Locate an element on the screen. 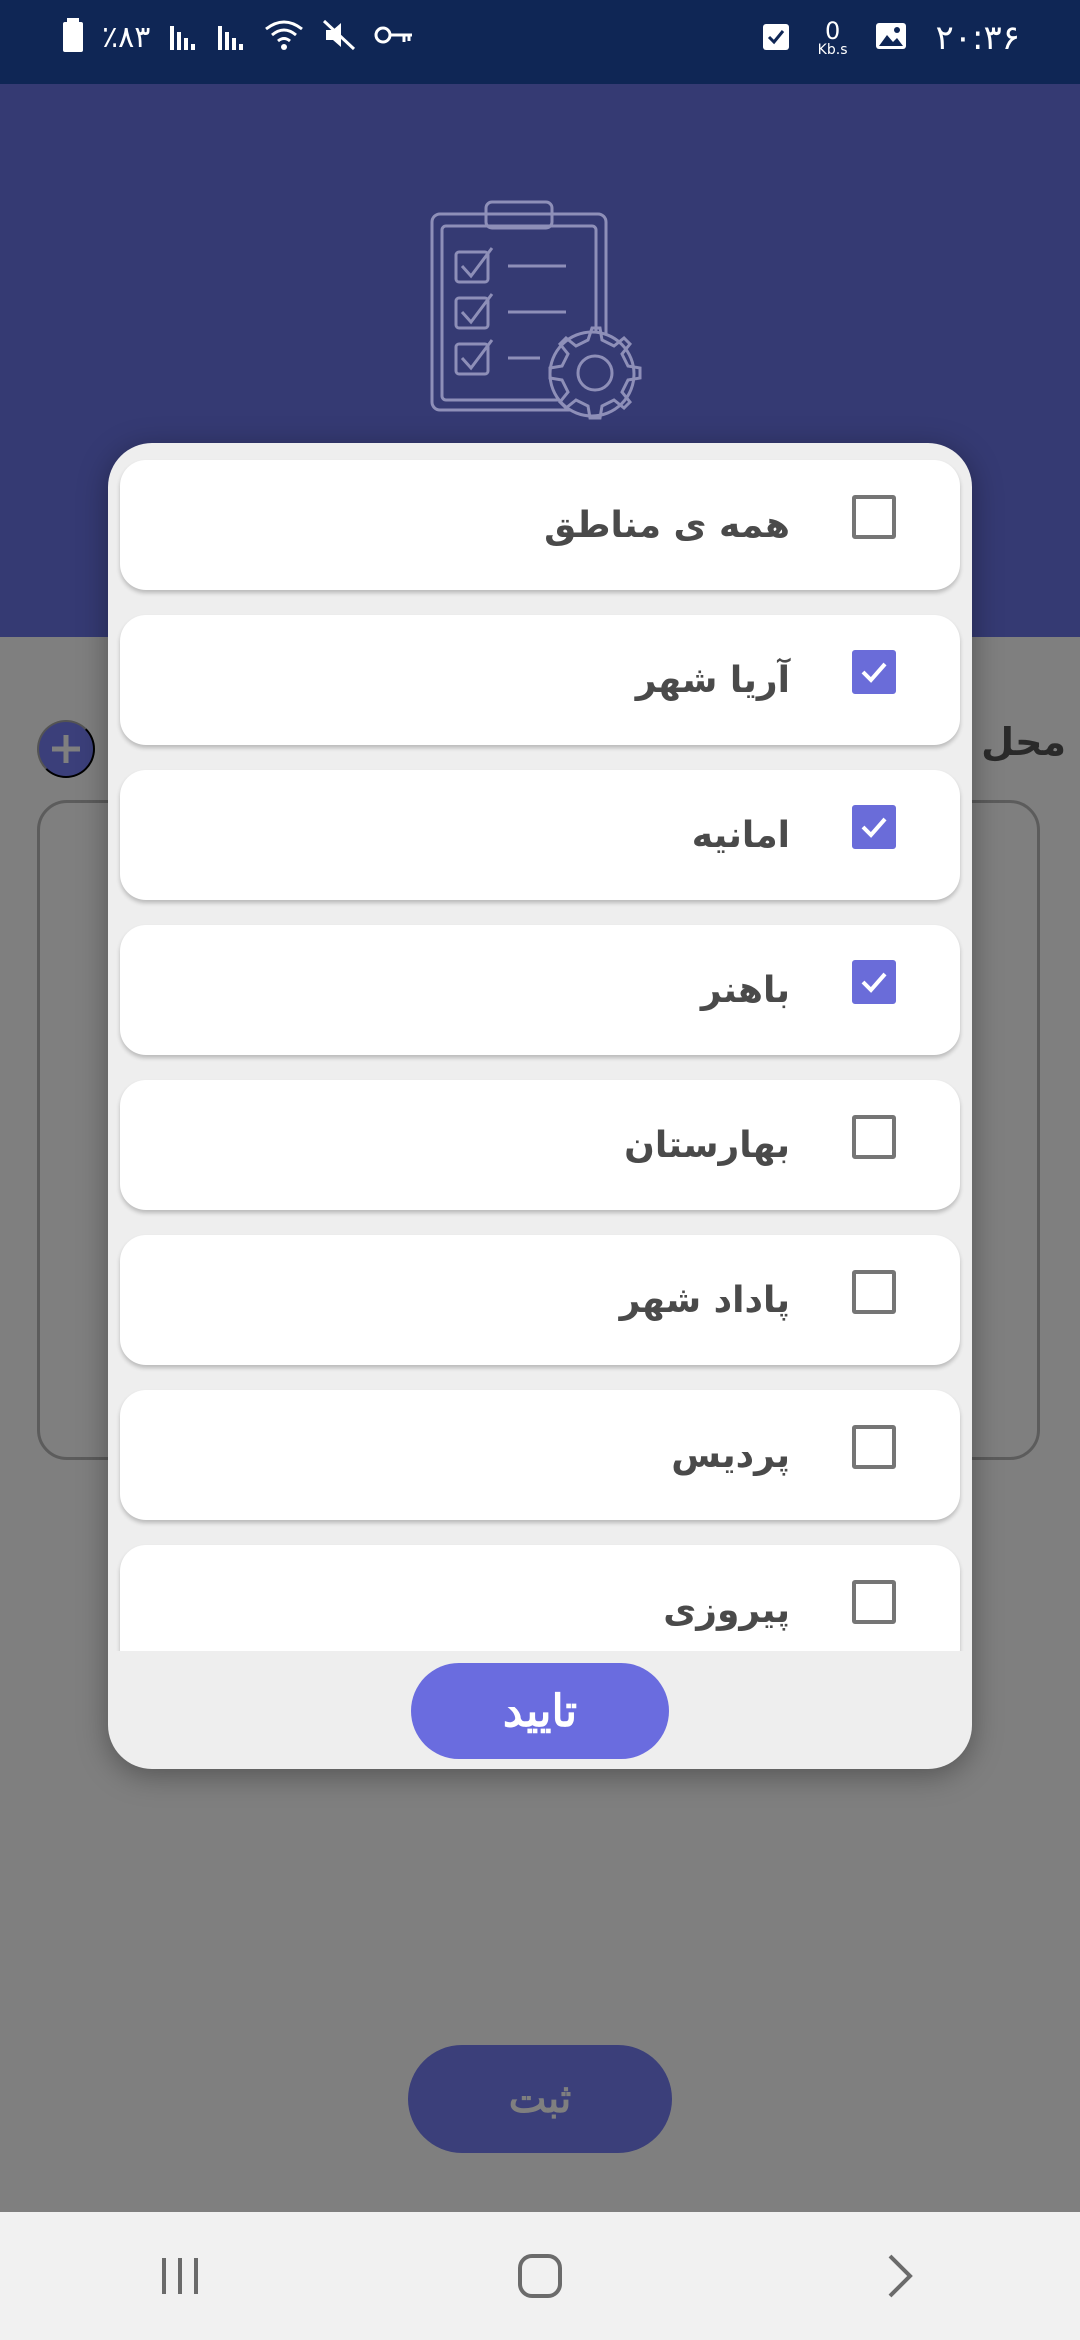  list-item: امانیه is located at coordinates (540, 835).